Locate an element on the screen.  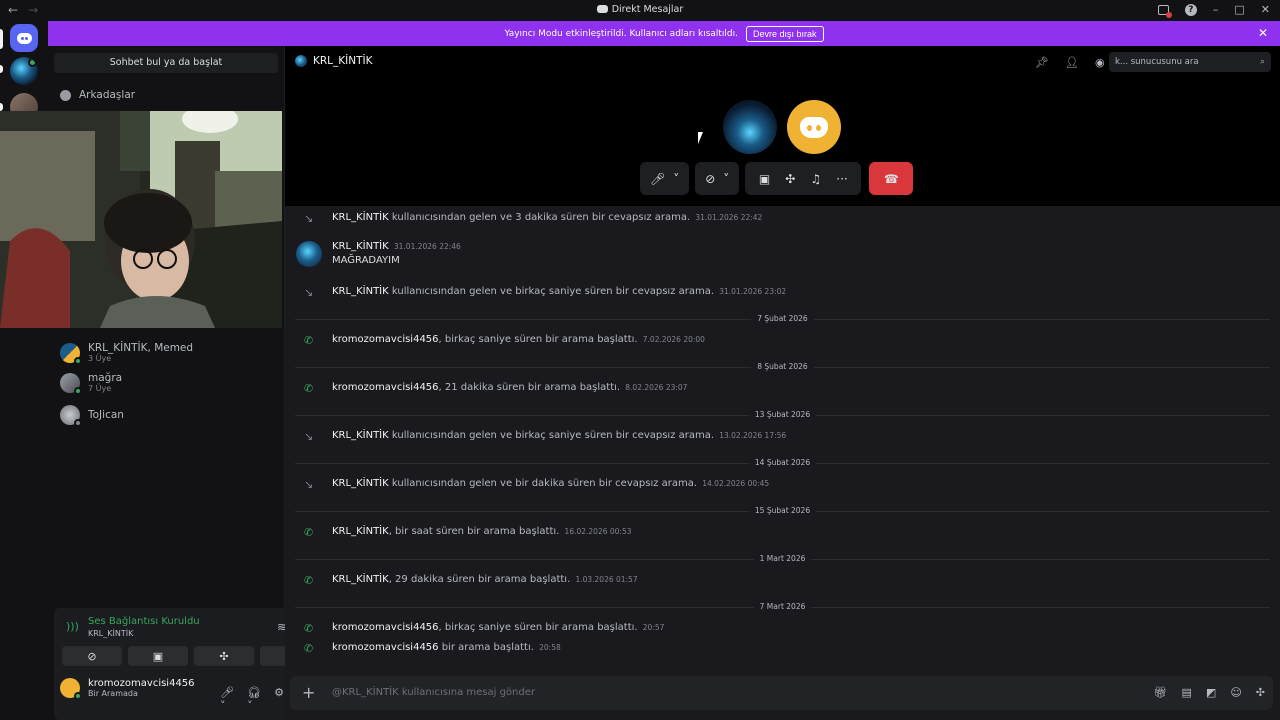
server-avatar is located at coordinates (24, 71).